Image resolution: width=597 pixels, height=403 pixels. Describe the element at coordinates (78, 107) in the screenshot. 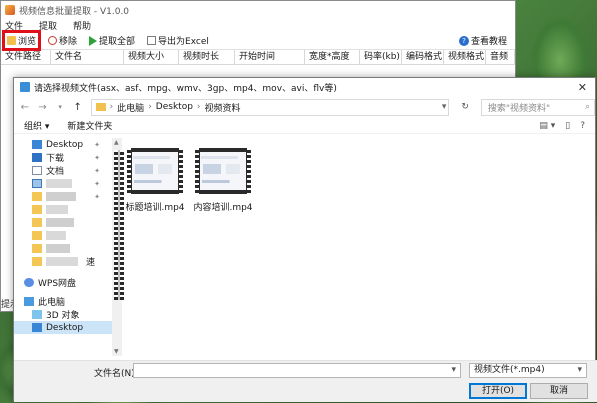

I see `up-arrow-icon: ↑` at that location.